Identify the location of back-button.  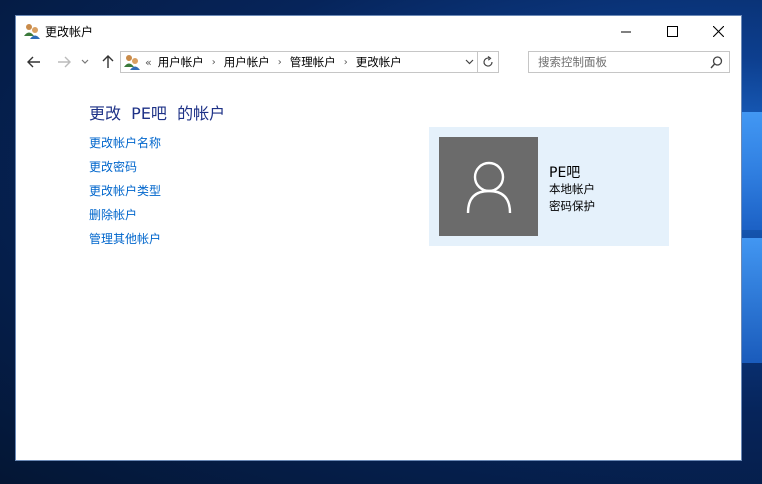
(34, 62).